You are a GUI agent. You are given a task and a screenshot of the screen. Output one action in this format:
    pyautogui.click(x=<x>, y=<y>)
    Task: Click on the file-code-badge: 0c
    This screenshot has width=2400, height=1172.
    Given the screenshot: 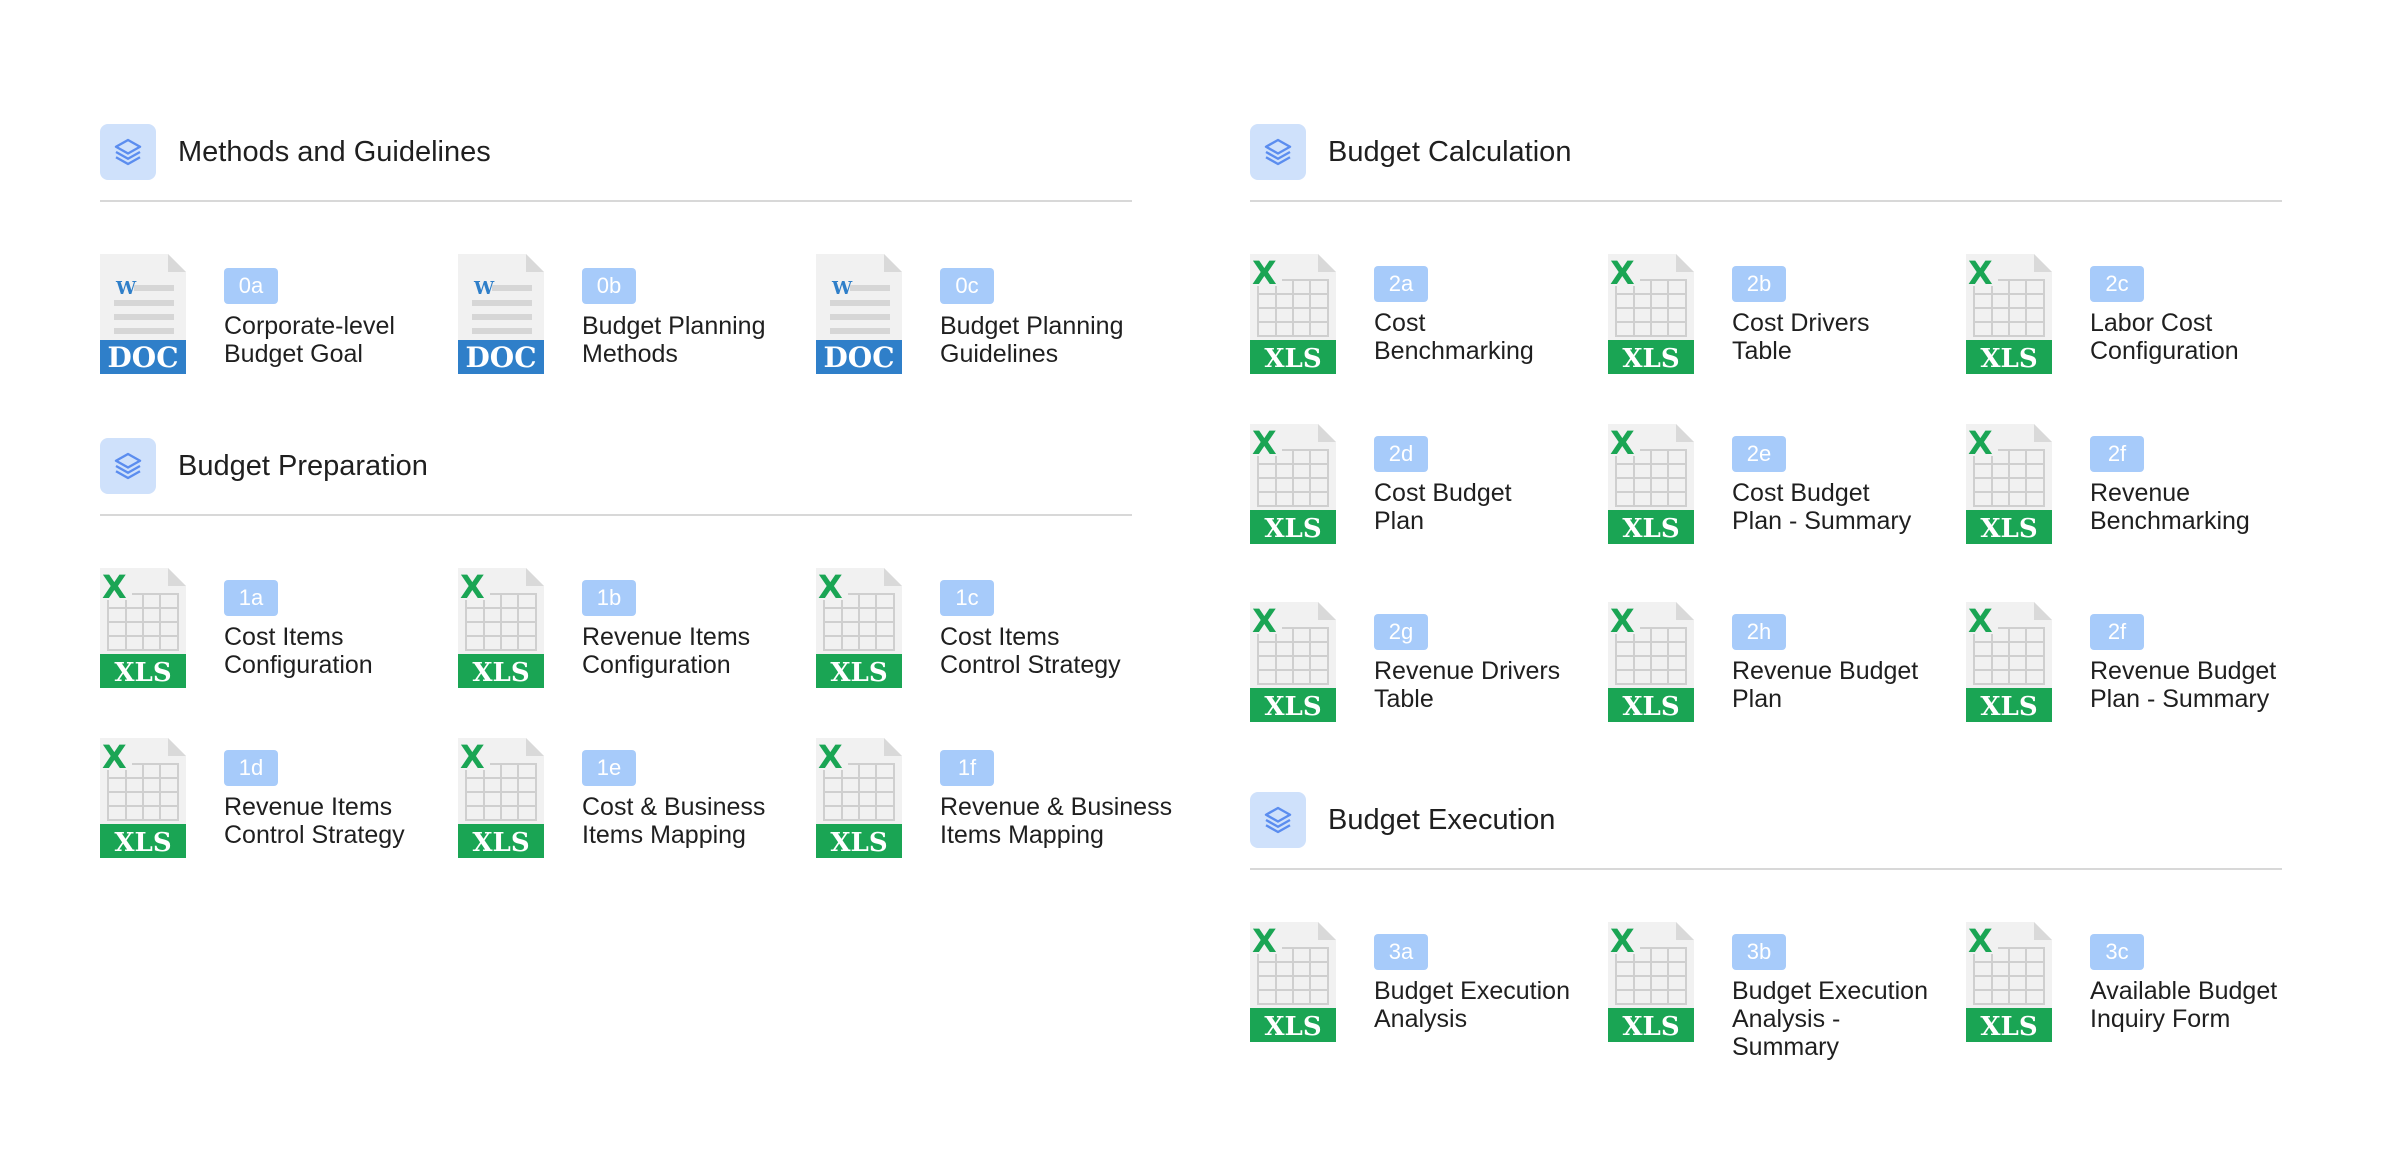 What is the action you would take?
    pyautogui.click(x=967, y=286)
    